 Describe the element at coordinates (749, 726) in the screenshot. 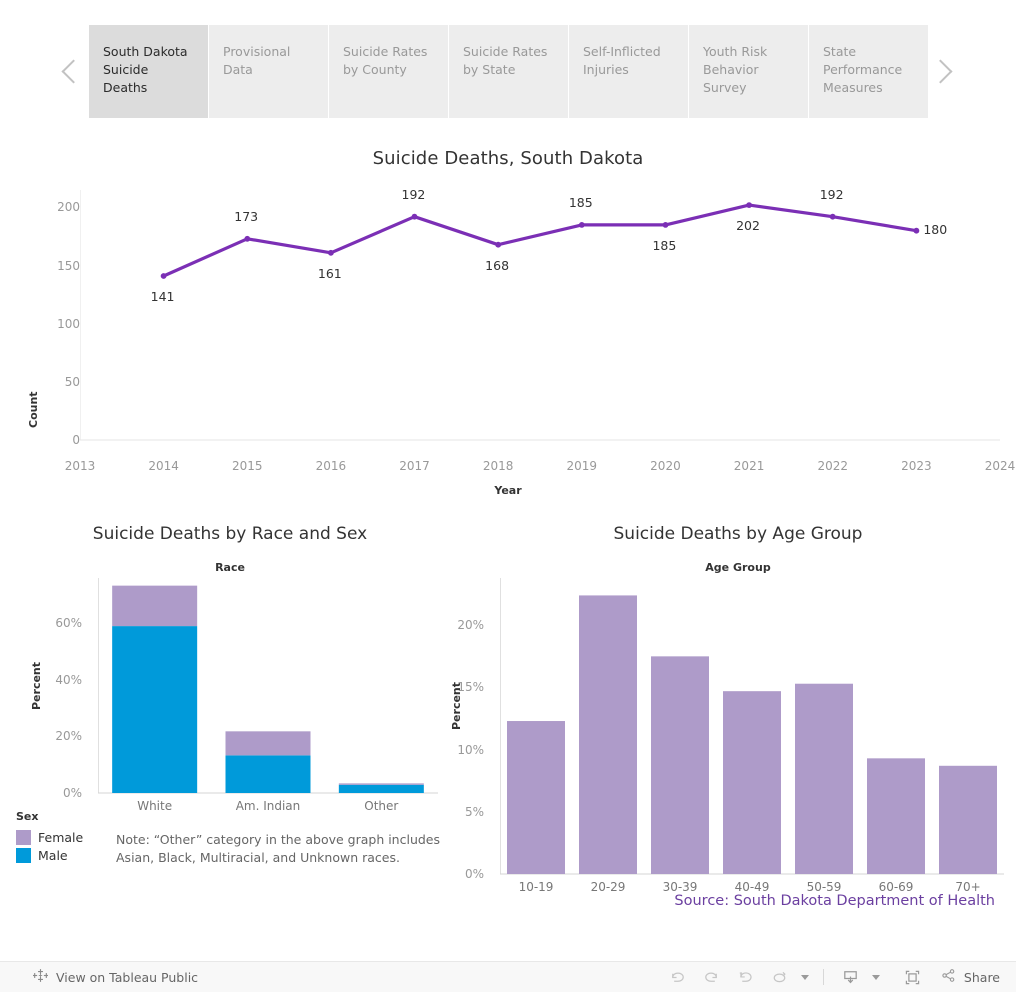

I see `age-chart-plot-area` at that location.